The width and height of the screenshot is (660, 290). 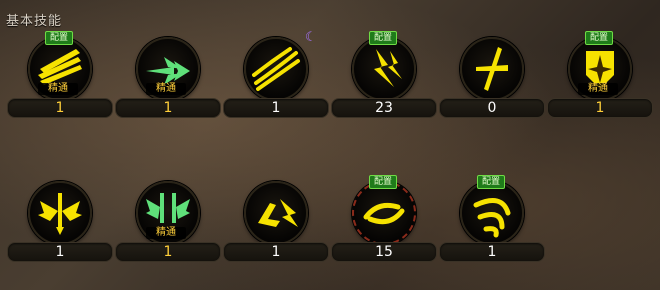 What do you see at coordinates (60, 213) in the screenshot?
I see `winged-sword-icon` at bounding box center [60, 213].